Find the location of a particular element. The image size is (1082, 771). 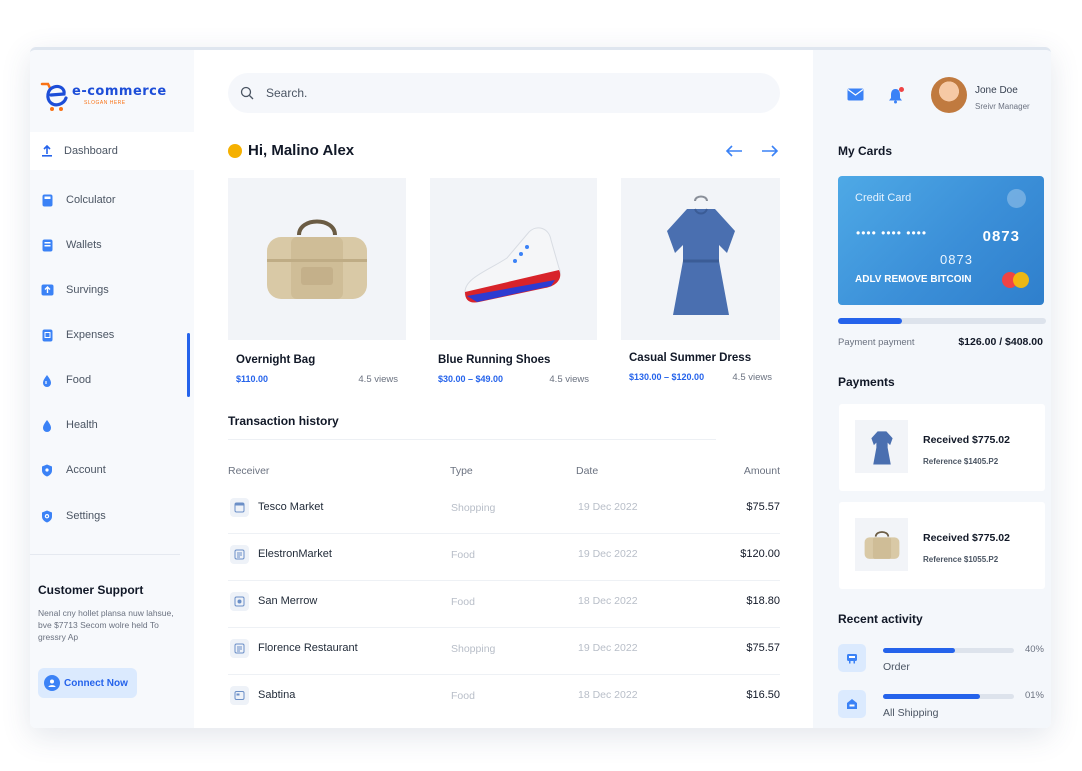

receiver-name: Sabtina is located at coordinates (277, 695).